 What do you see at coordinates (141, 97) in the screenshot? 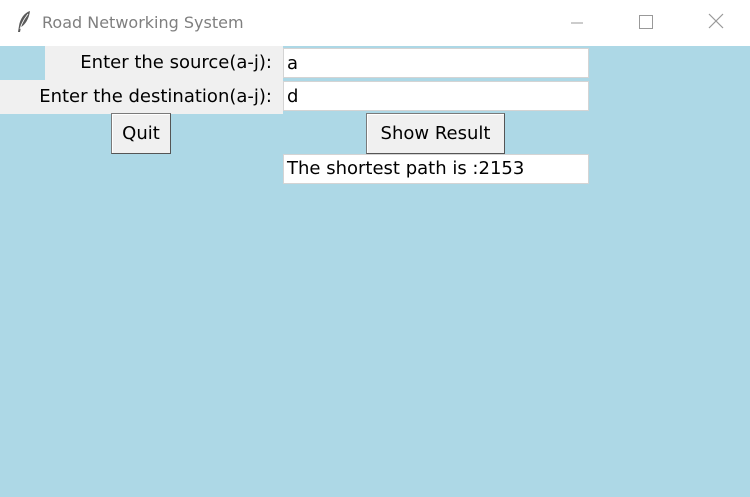
I see `destination-label: Enter the destination(a-j):` at bounding box center [141, 97].